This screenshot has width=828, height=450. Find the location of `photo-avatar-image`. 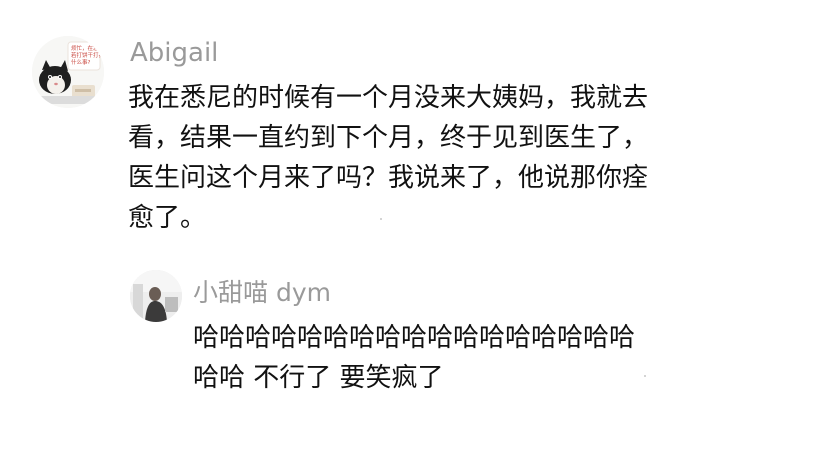

photo-avatar-image is located at coordinates (156, 296).